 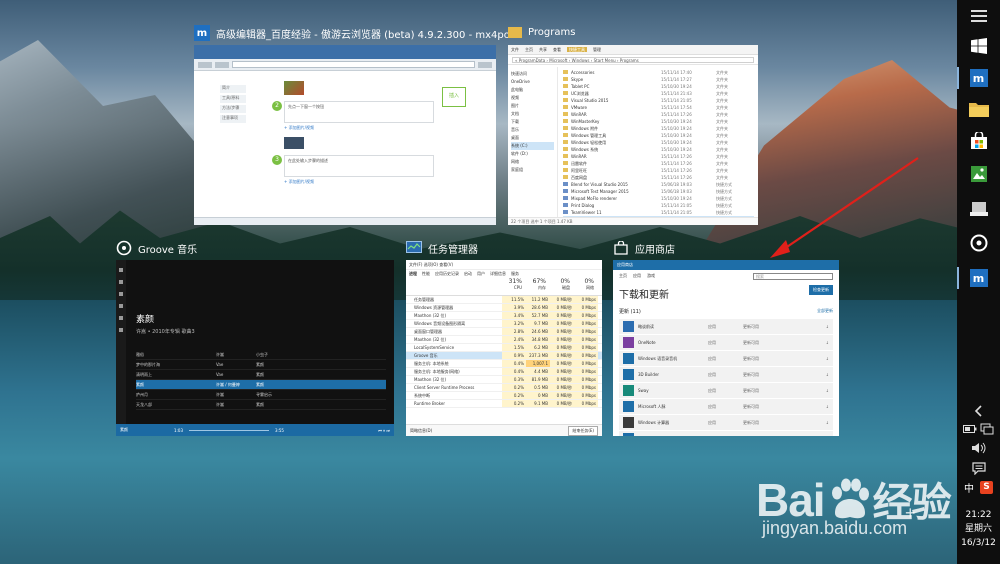 What do you see at coordinates (978, 209) in the screenshot?
I see `tablet-pin-icon` at bounding box center [978, 209].